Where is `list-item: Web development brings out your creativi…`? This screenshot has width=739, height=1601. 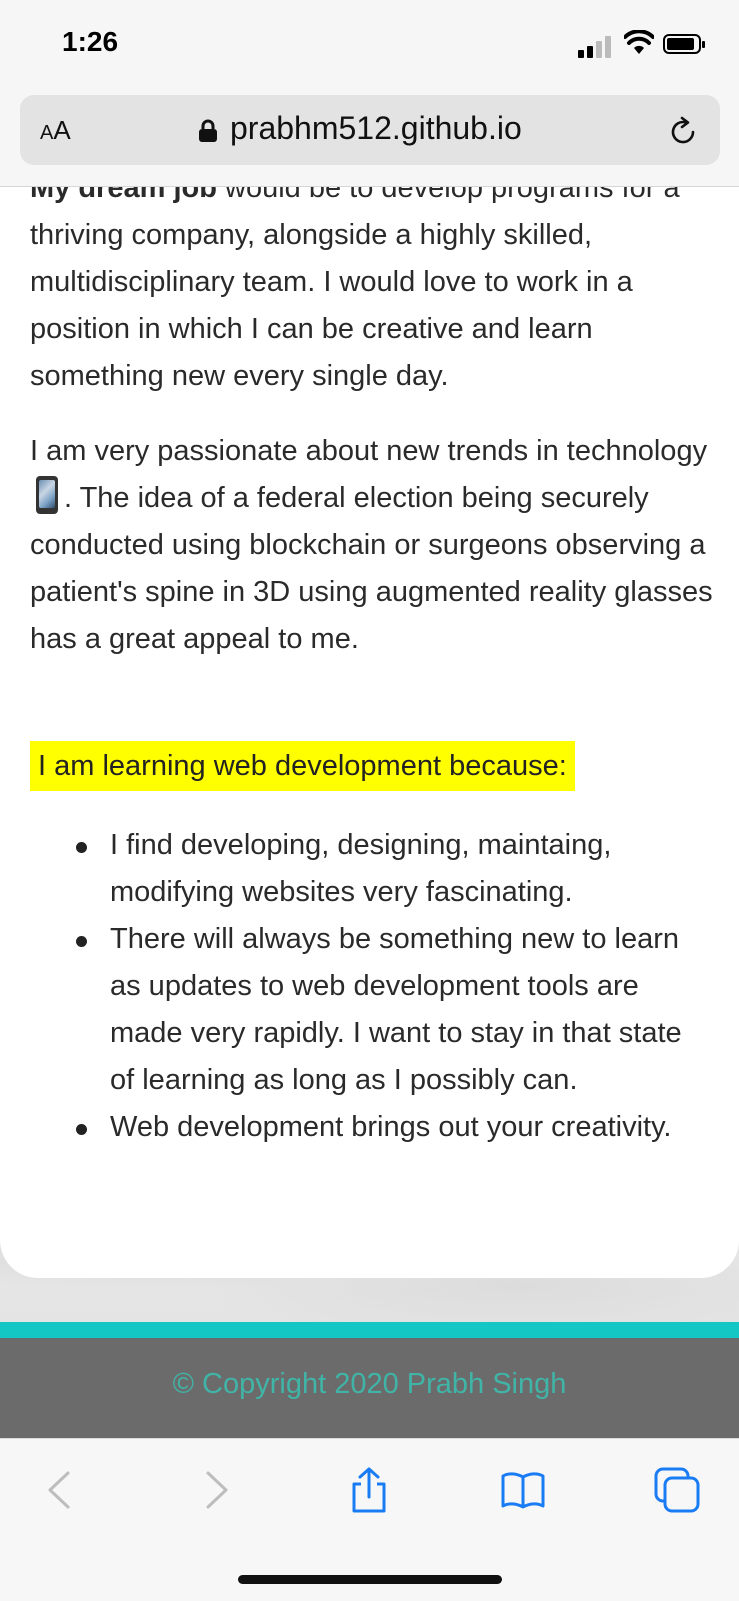
list-item: Web development brings out your creativi… is located at coordinates (393, 1127).